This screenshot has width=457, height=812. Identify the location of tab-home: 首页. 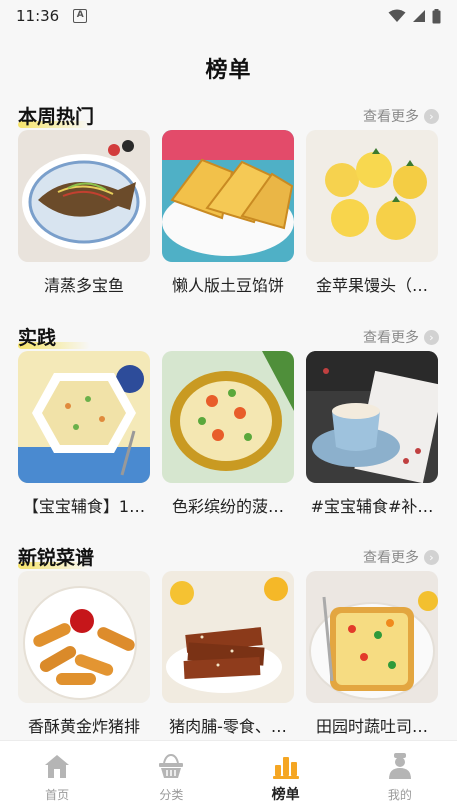
(57, 776).